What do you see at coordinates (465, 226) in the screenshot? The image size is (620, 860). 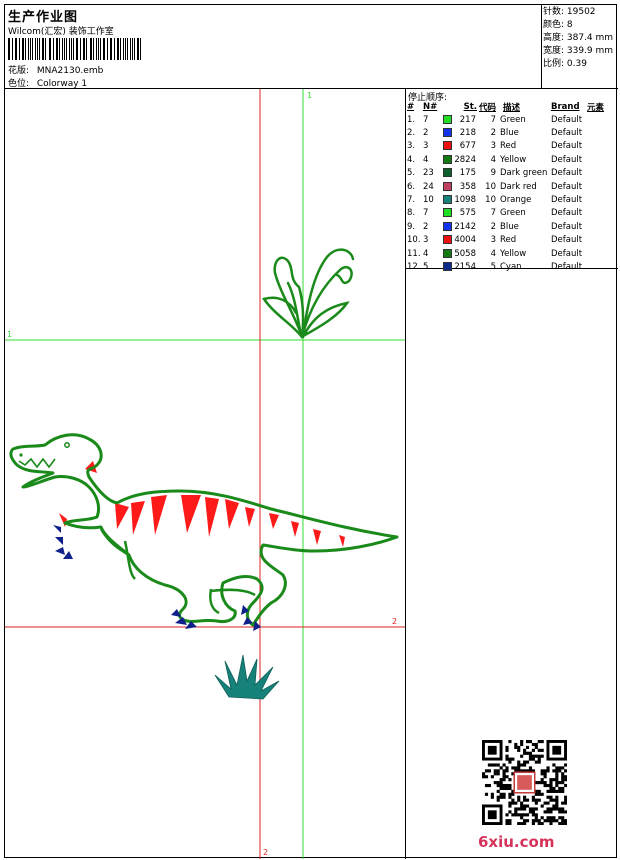 I see `stop-stitches: 2142` at bounding box center [465, 226].